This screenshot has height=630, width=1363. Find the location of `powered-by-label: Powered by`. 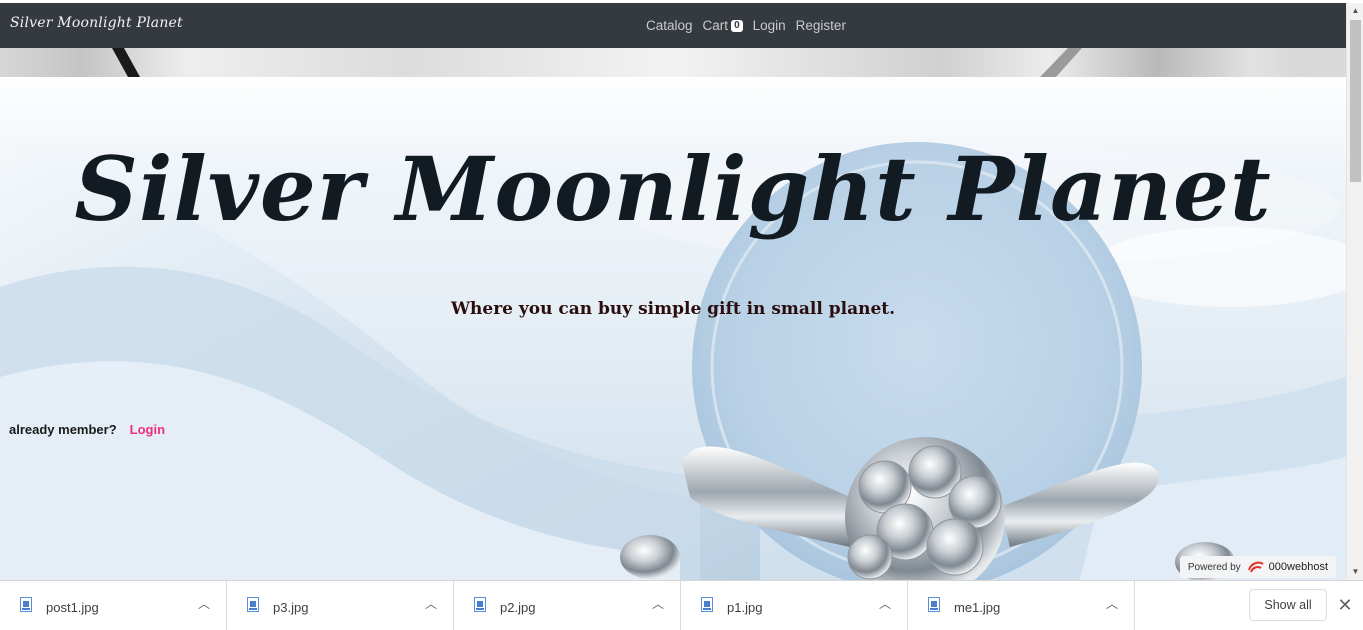

powered-by-label: Powered by is located at coordinates (1214, 567).